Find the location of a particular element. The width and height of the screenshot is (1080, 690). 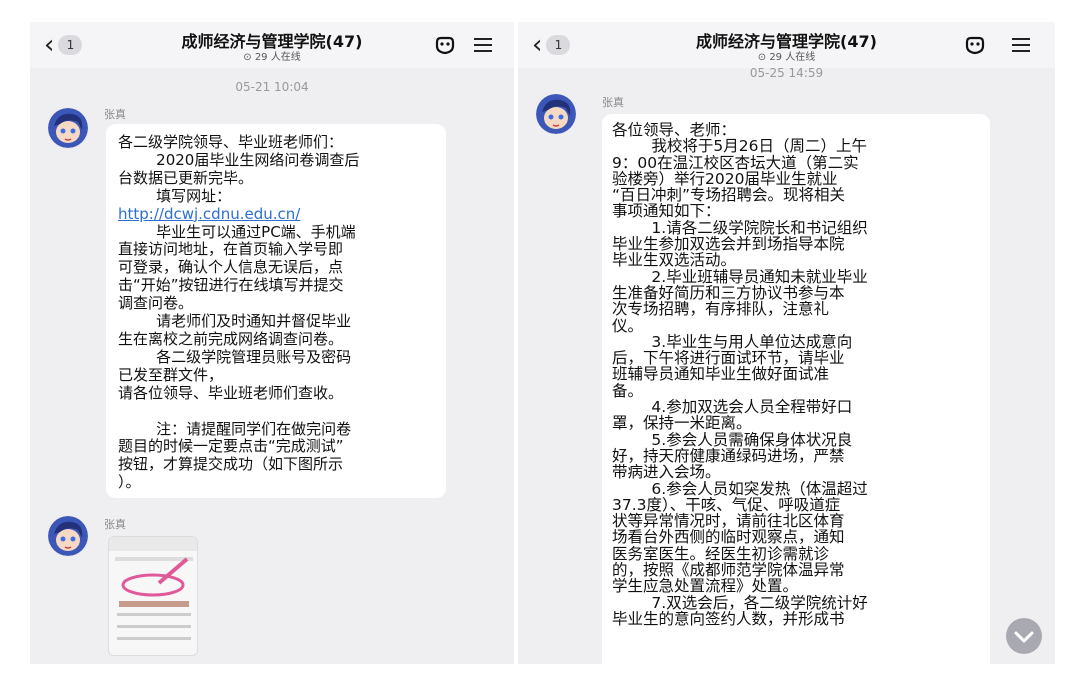

message-line: 各二级学院领导、毕业班老师们： is located at coordinates (231, 142).